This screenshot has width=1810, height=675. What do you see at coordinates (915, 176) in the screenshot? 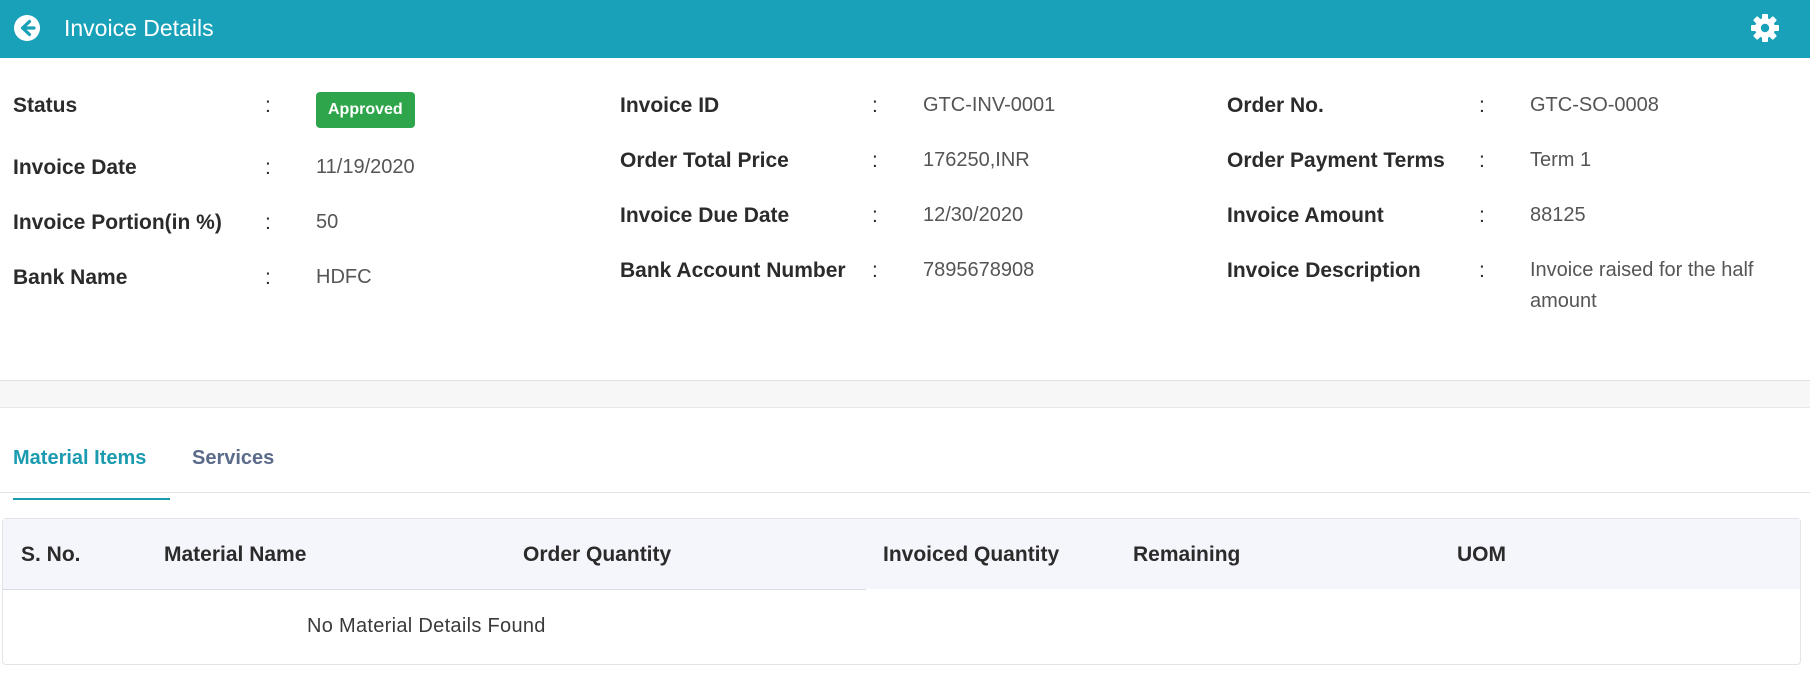
I see `detail-row-order-total-price: Order Total Price : 176250,INR` at bounding box center [915, 176].